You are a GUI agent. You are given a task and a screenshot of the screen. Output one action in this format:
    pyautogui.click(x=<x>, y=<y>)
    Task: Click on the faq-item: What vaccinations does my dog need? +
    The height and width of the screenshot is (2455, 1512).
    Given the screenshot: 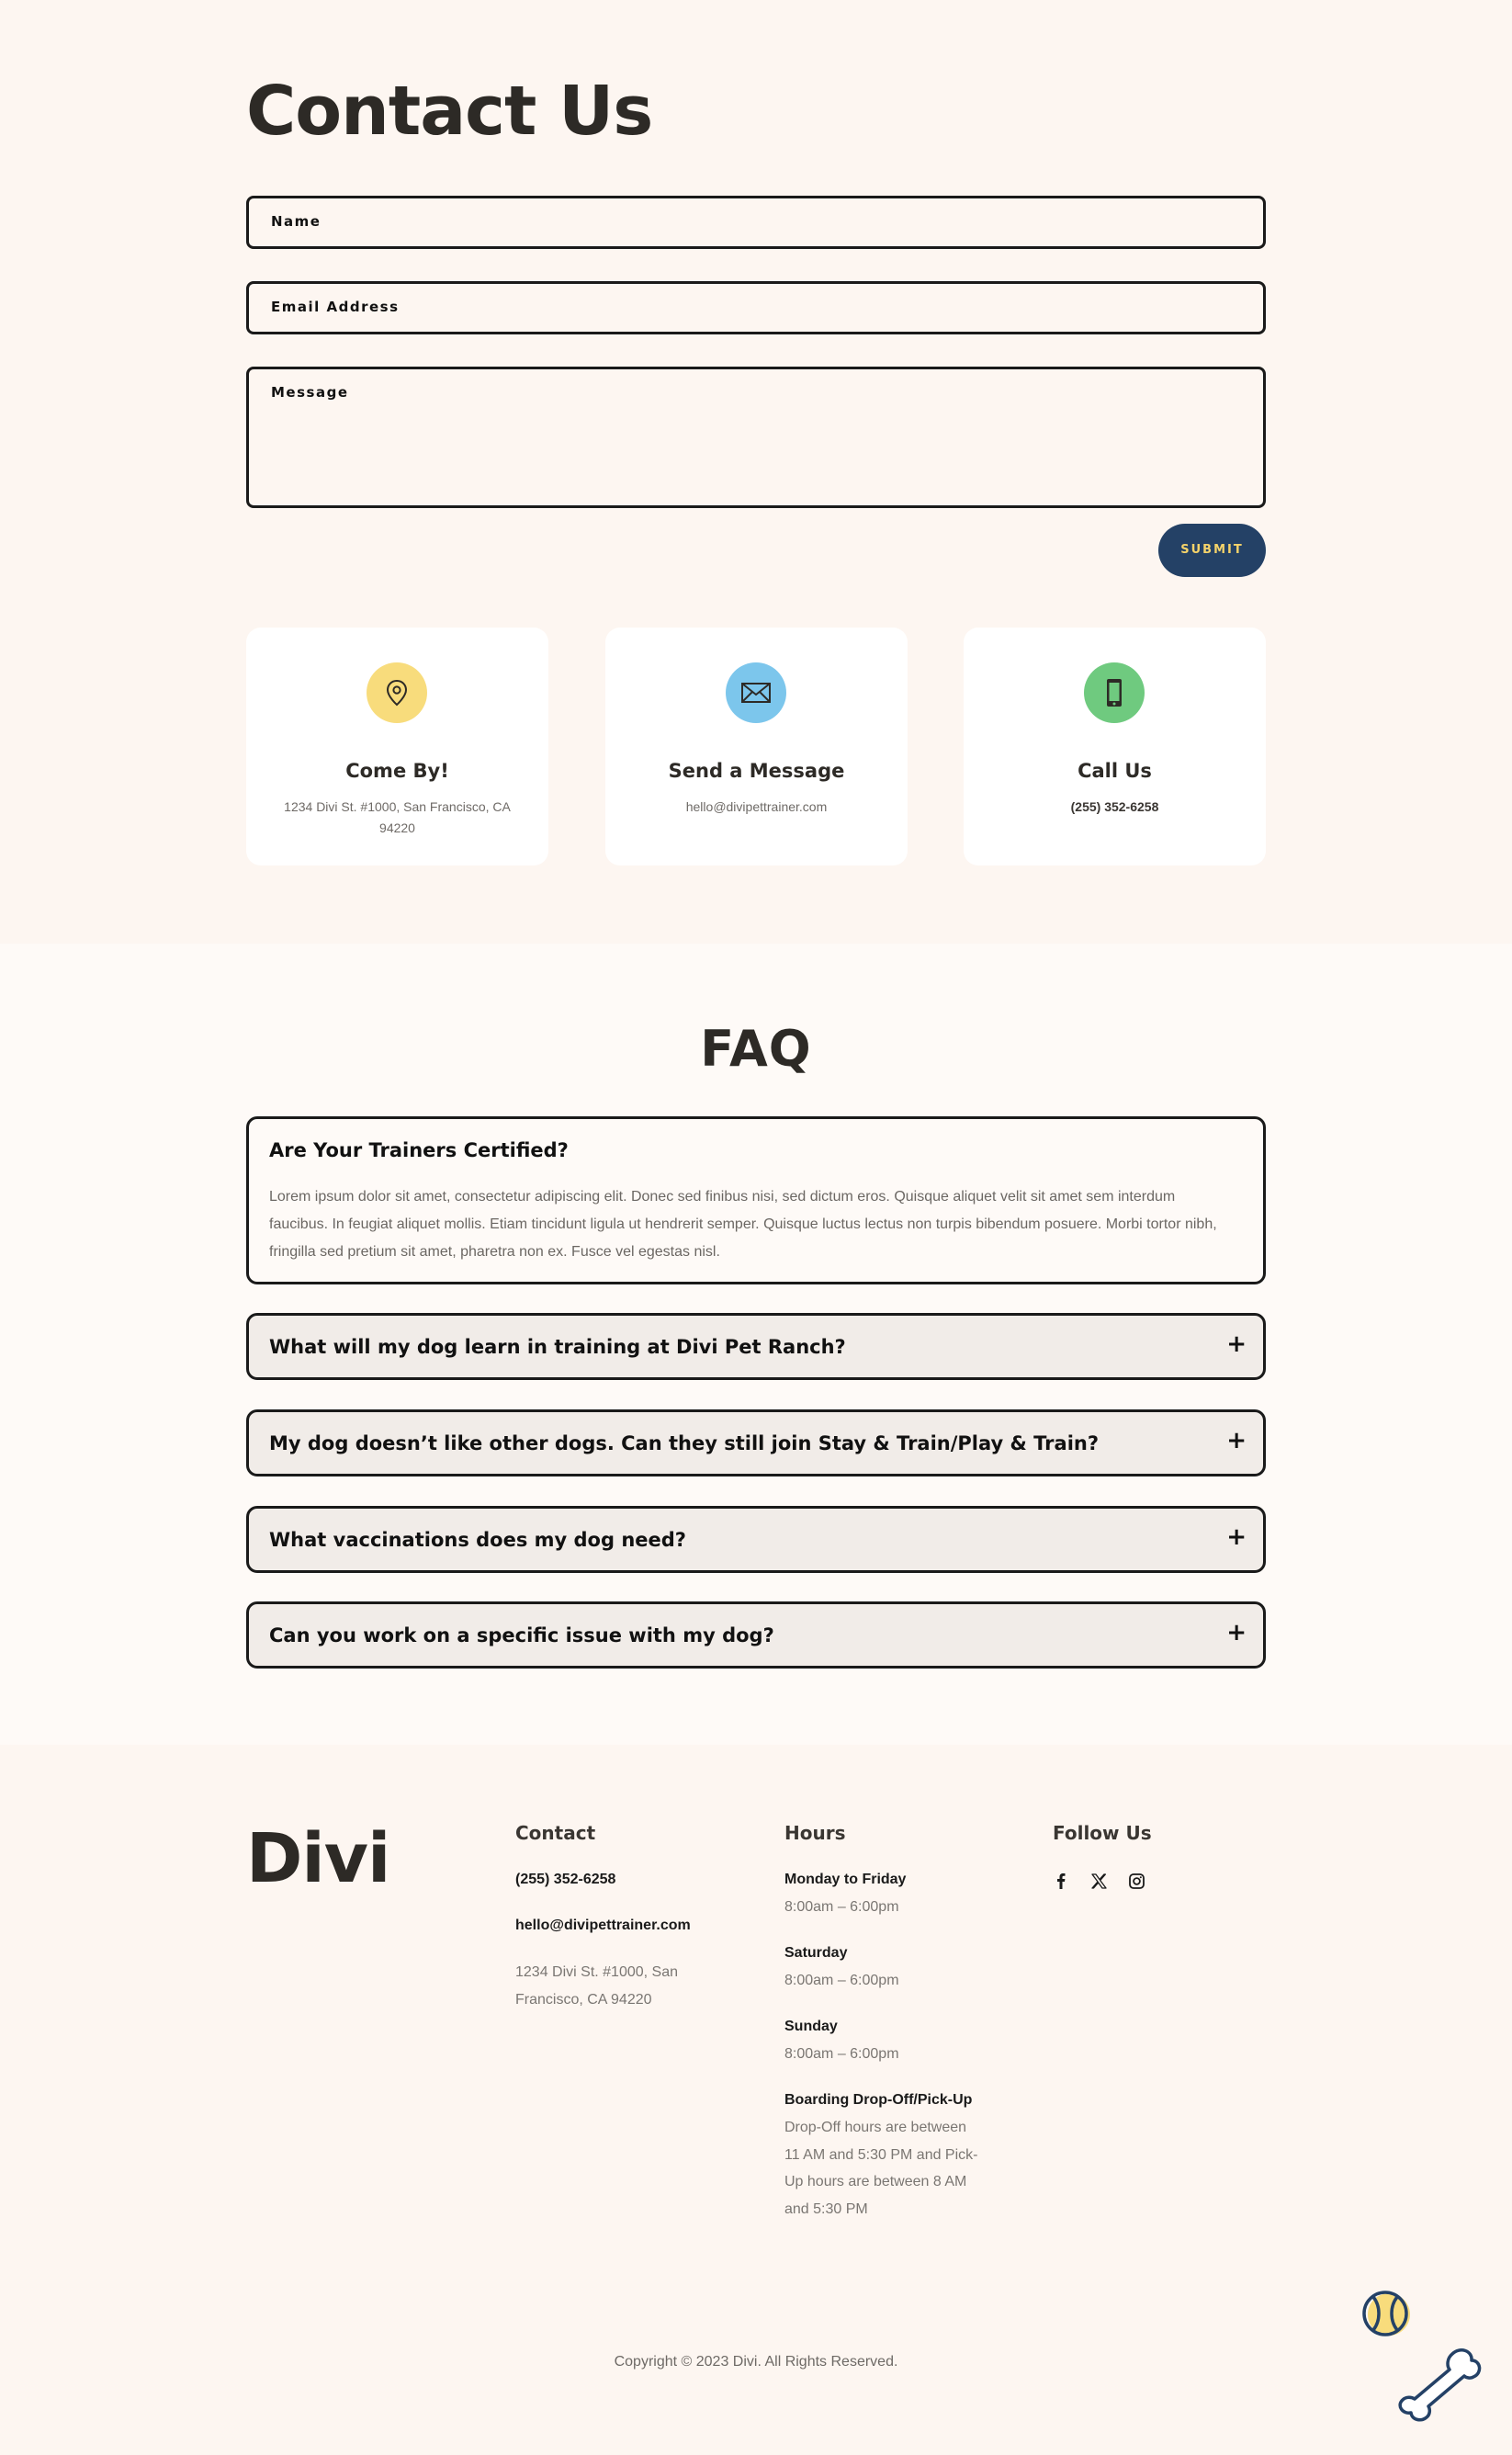 What is the action you would take?
    pyautogui.click(x=756, y=1539)
    